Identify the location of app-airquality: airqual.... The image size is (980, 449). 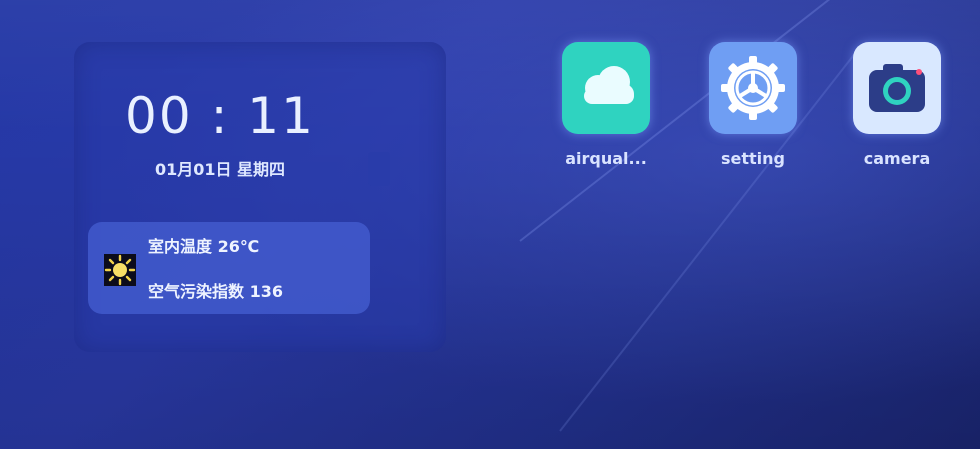
(606, 109).